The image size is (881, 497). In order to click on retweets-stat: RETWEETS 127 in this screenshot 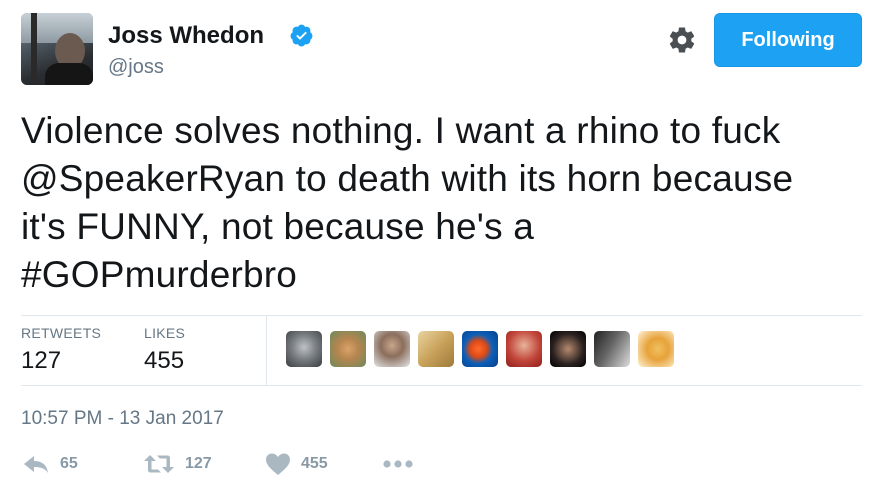, I will do `click(61, 350)`.